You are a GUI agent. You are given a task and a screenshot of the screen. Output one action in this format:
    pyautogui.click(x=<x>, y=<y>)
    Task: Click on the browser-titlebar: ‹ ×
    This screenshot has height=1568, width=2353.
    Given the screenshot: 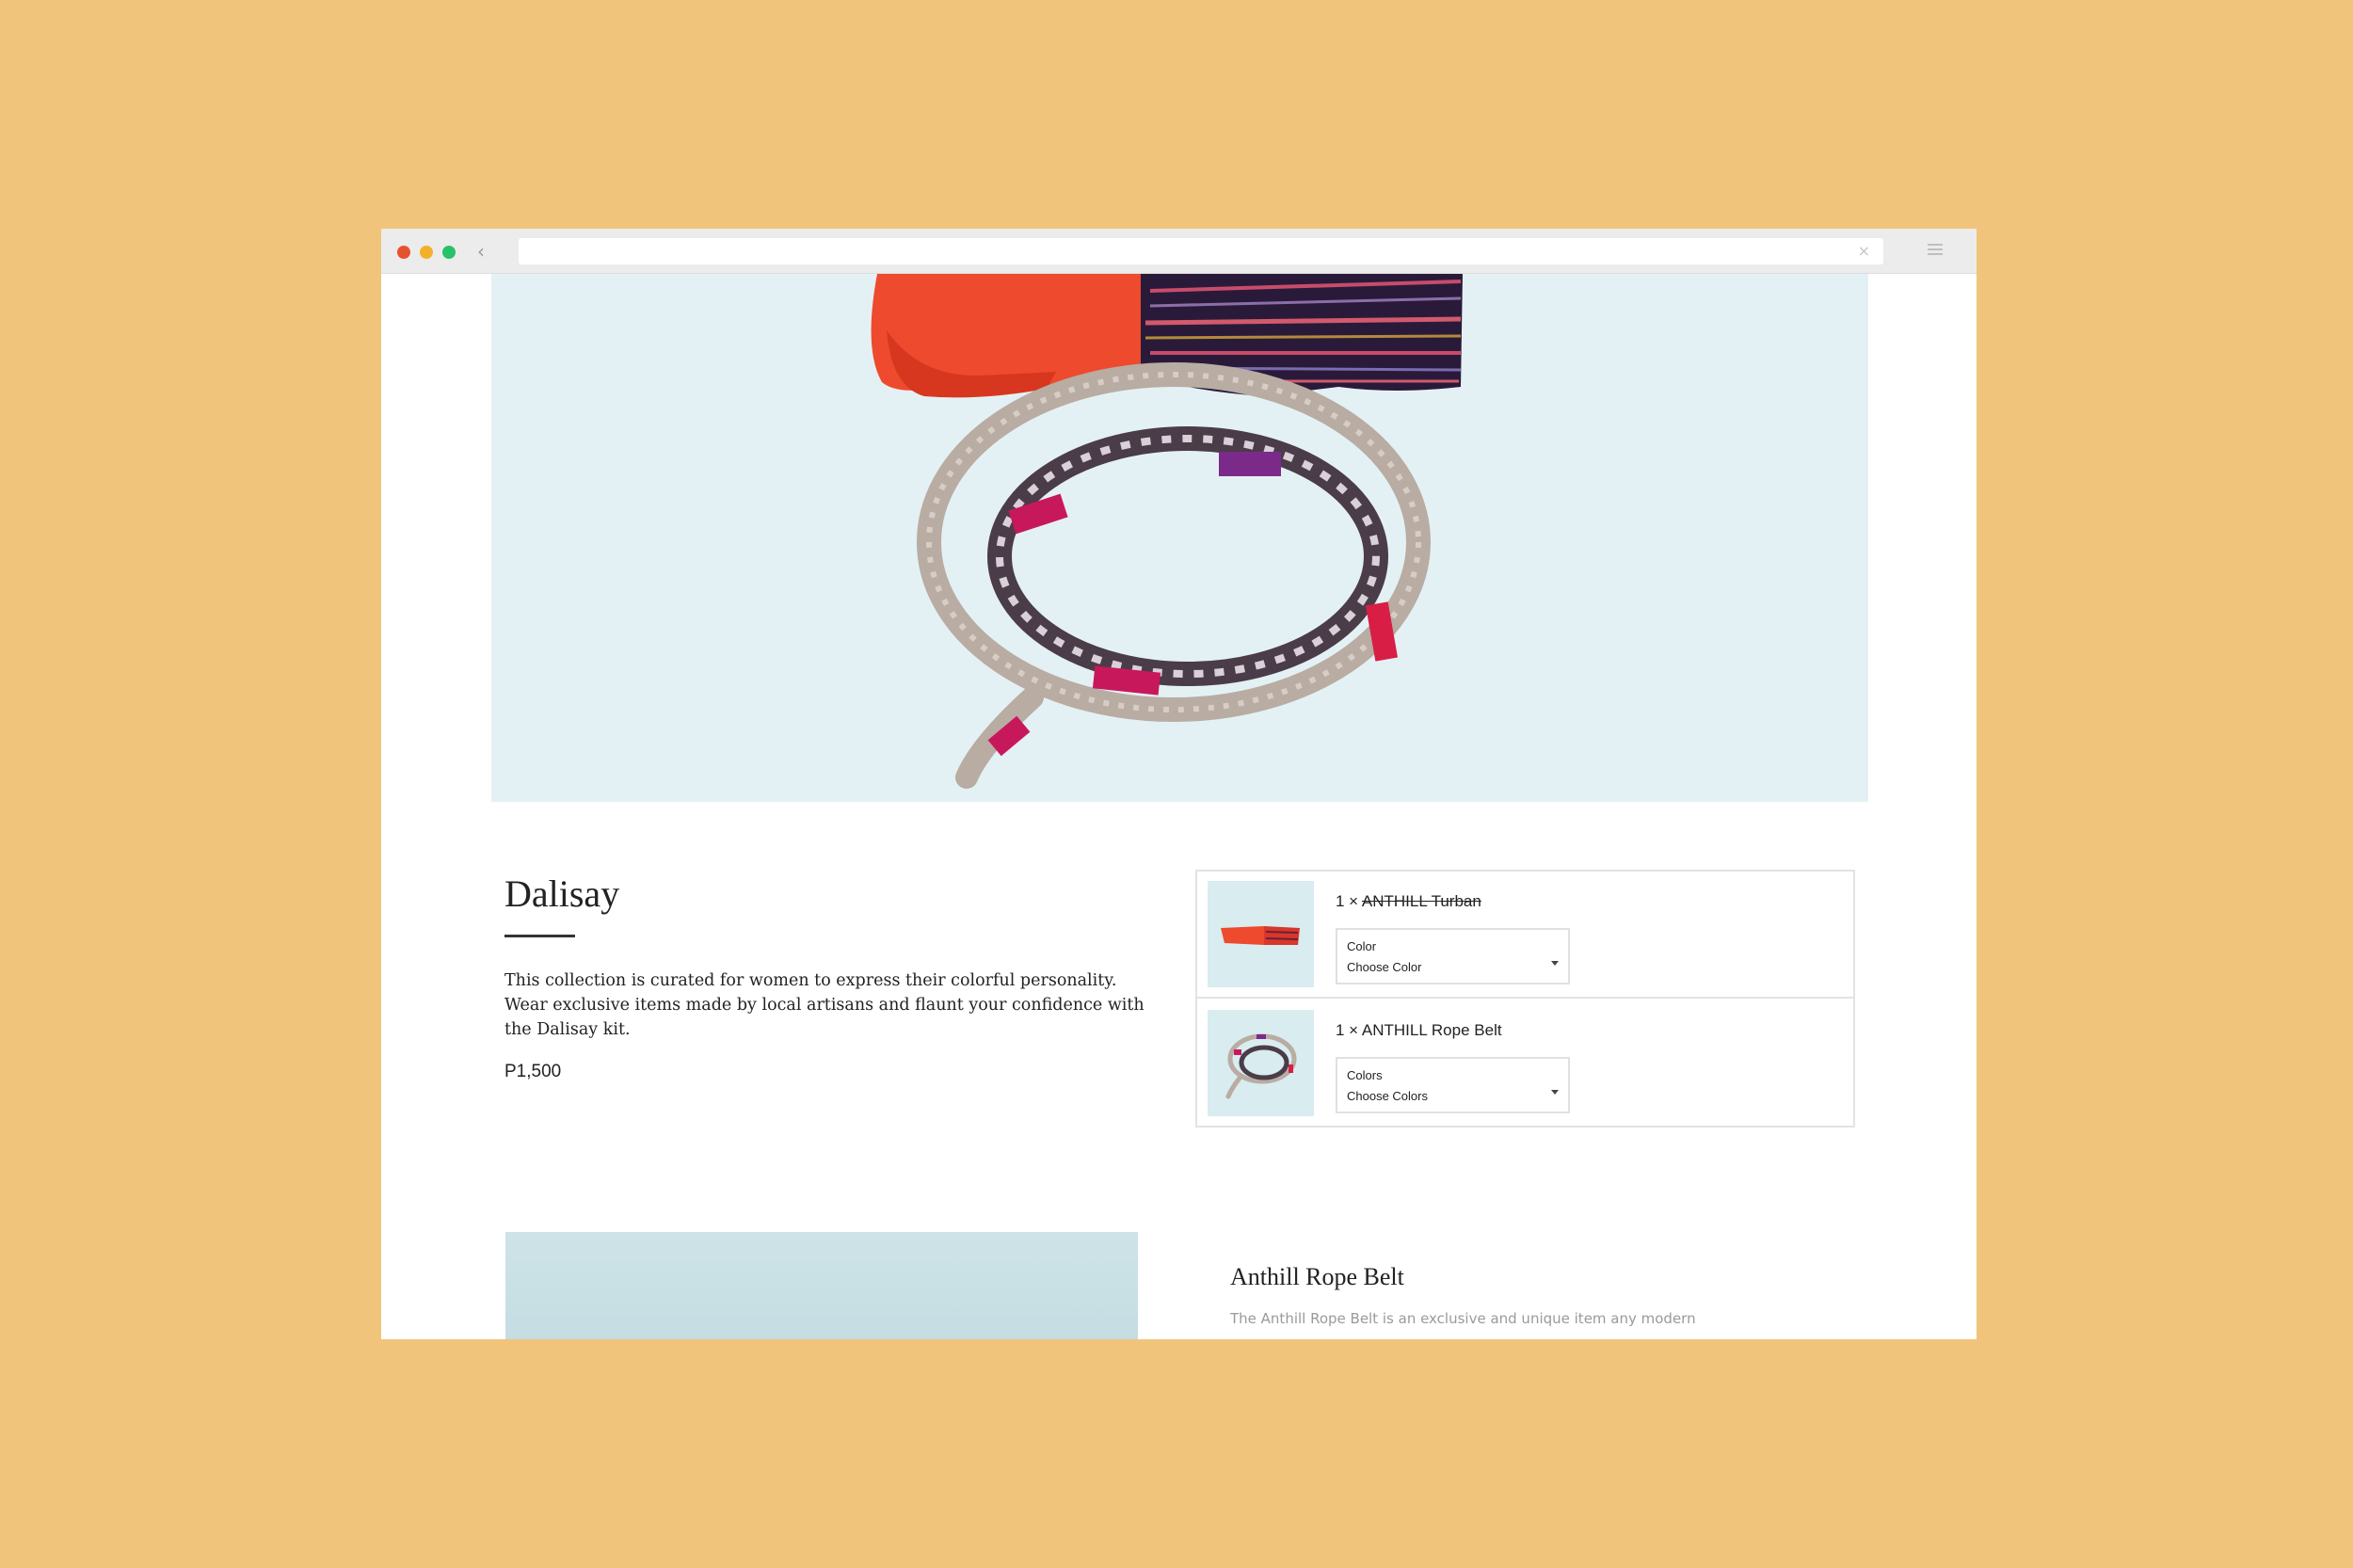 What is the action you would take?
    pyautogui.click(x=1179, y=251)
    